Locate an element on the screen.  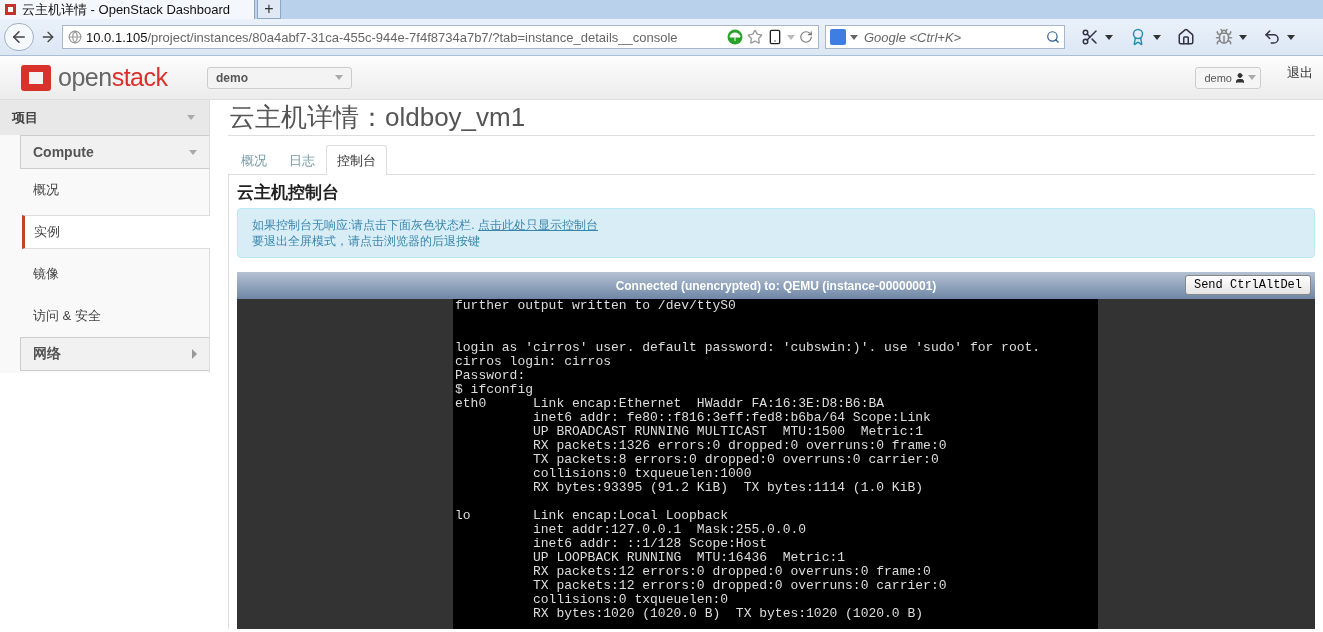
tab: 控制台 is located at coordinates (356, 160).